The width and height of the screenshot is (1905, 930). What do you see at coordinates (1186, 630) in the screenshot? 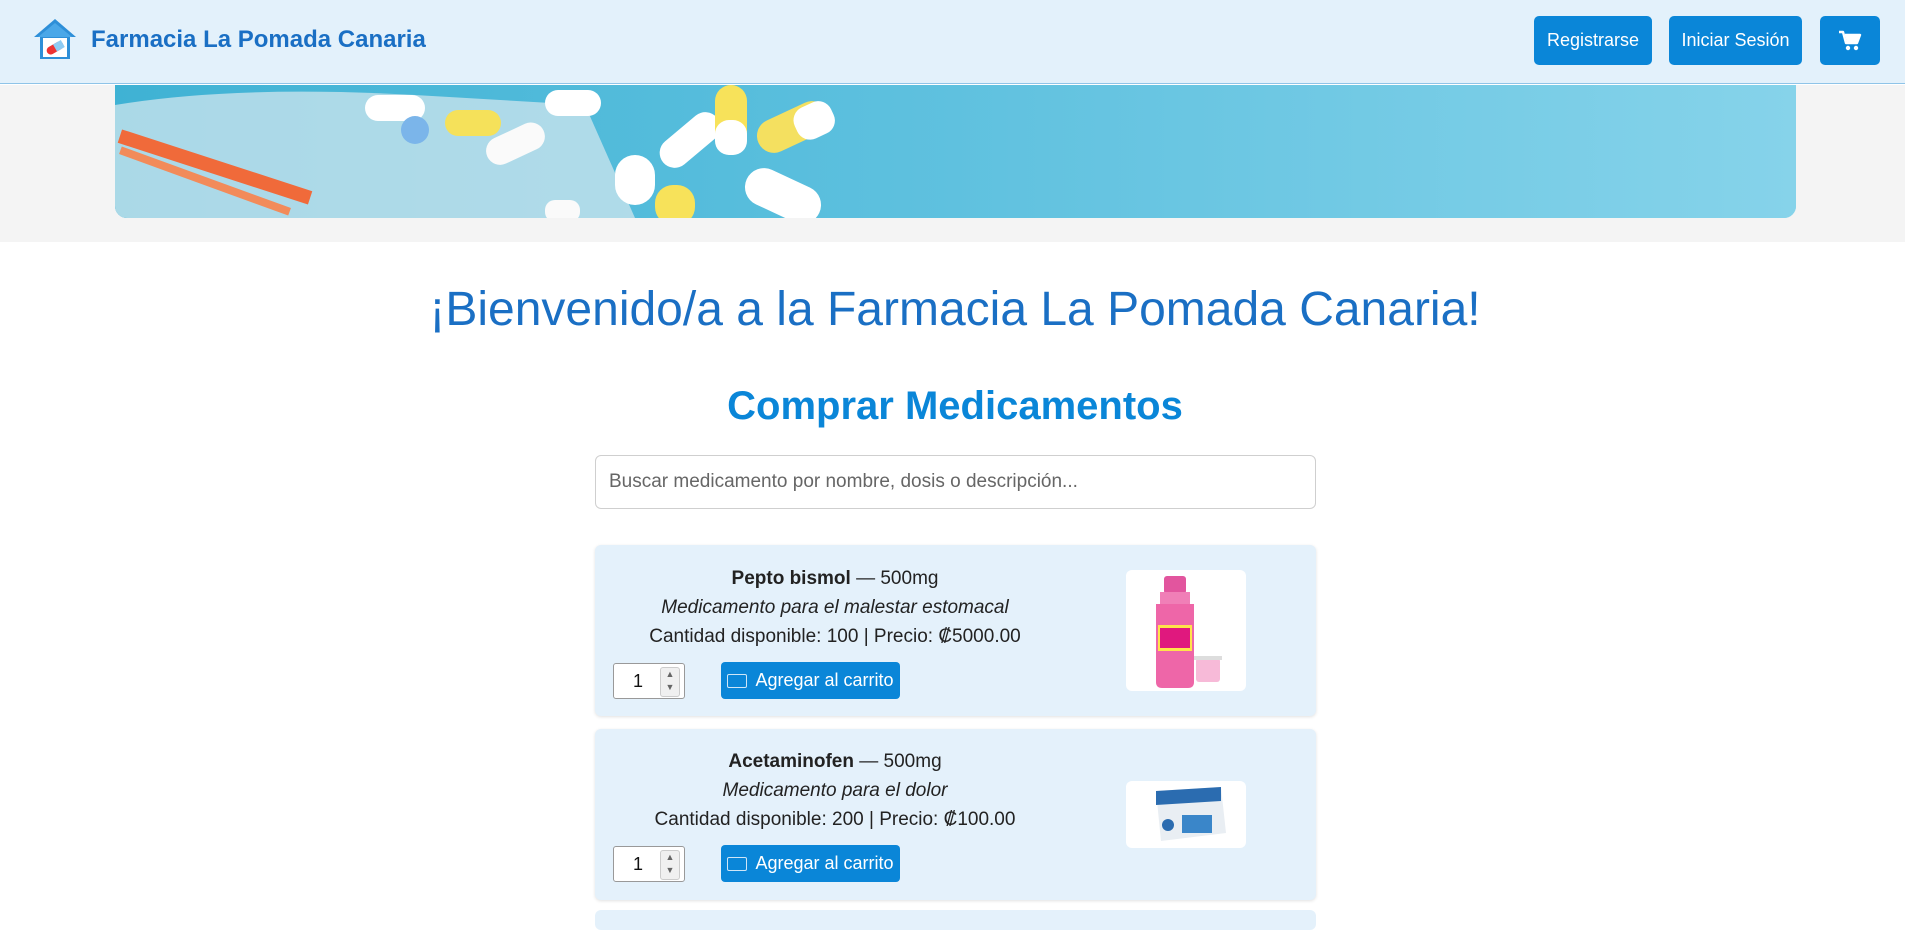
I see `product-image-pepto` at bounding box center [1186, 630].